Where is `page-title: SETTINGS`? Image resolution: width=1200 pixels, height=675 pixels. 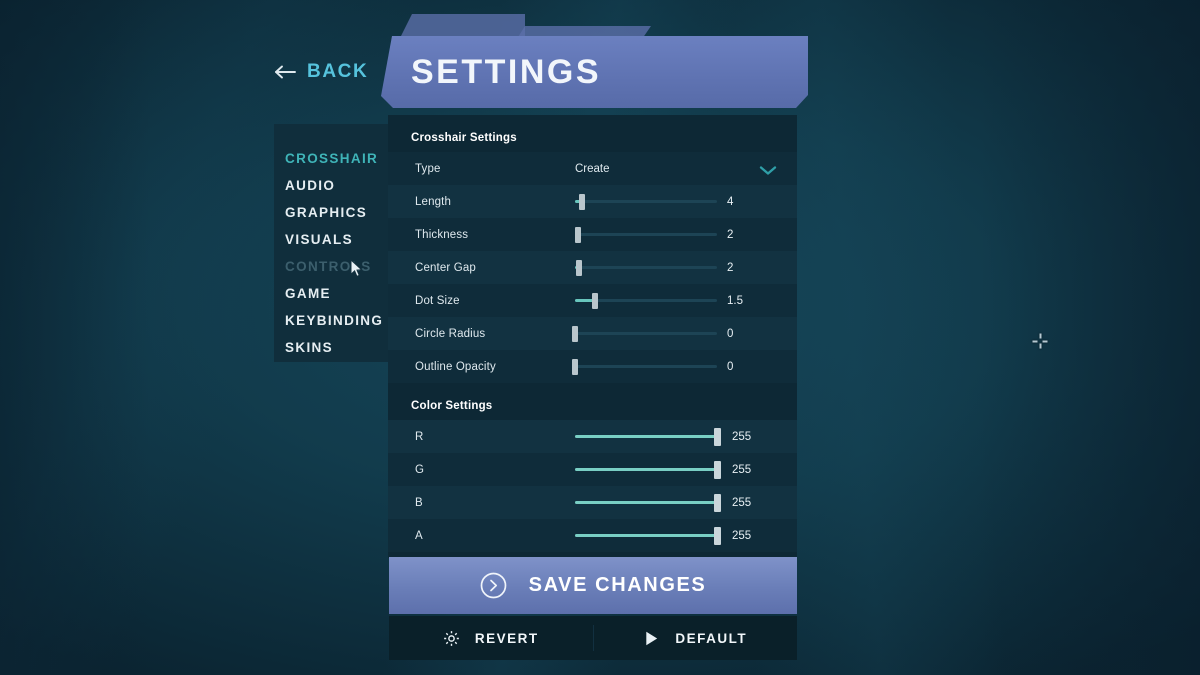 page-title: SETTINGS is located at coordinates (506, 71).